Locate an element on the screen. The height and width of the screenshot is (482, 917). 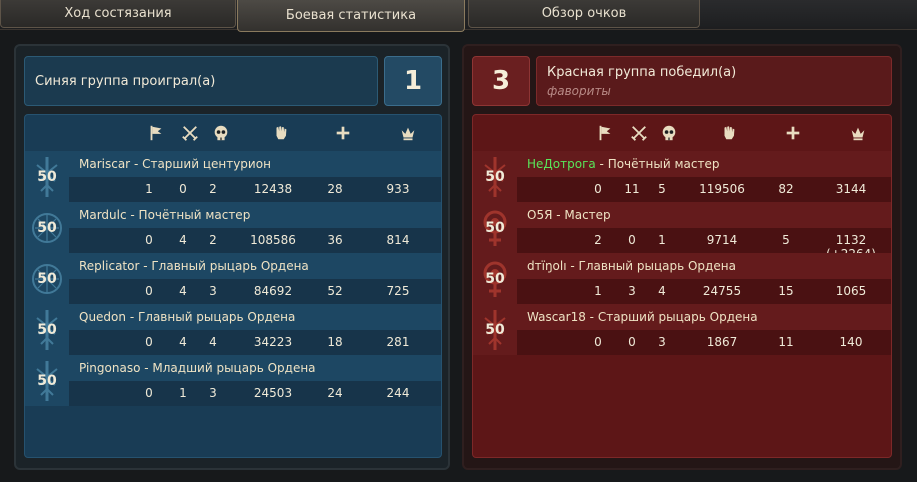
stat-score: 1065 is located at coordinates (851, 291).